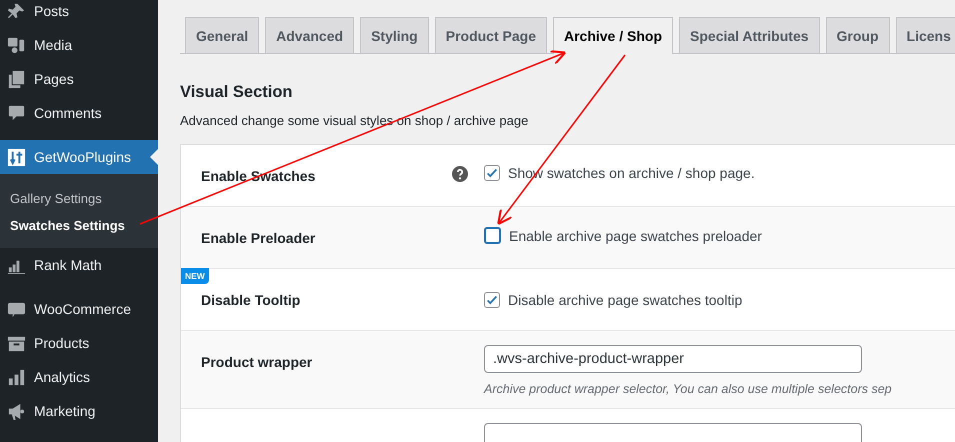  What do you see at coordinates (625, 300) in the screenshot?
I see `checkbox-label: Disable archive page swatches tooltip` at bounding box center [625, 300].